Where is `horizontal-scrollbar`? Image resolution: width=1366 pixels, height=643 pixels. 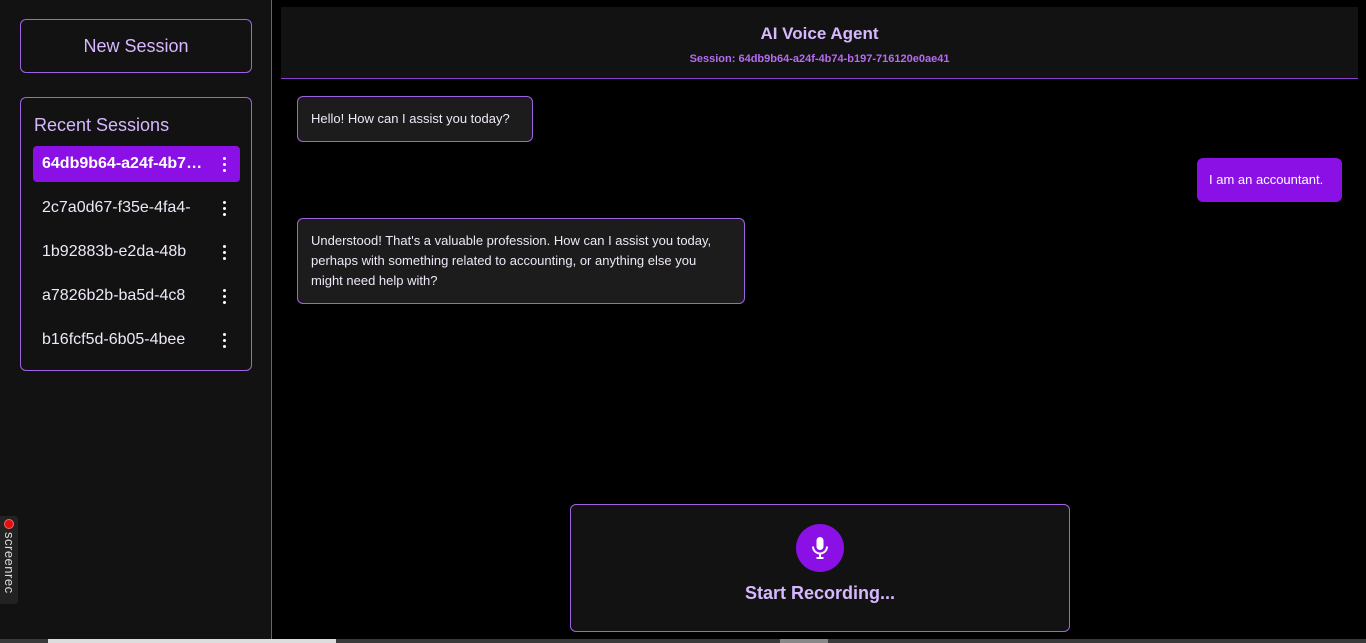
horizontal-scrollbar is located at coordinates (683, 641).